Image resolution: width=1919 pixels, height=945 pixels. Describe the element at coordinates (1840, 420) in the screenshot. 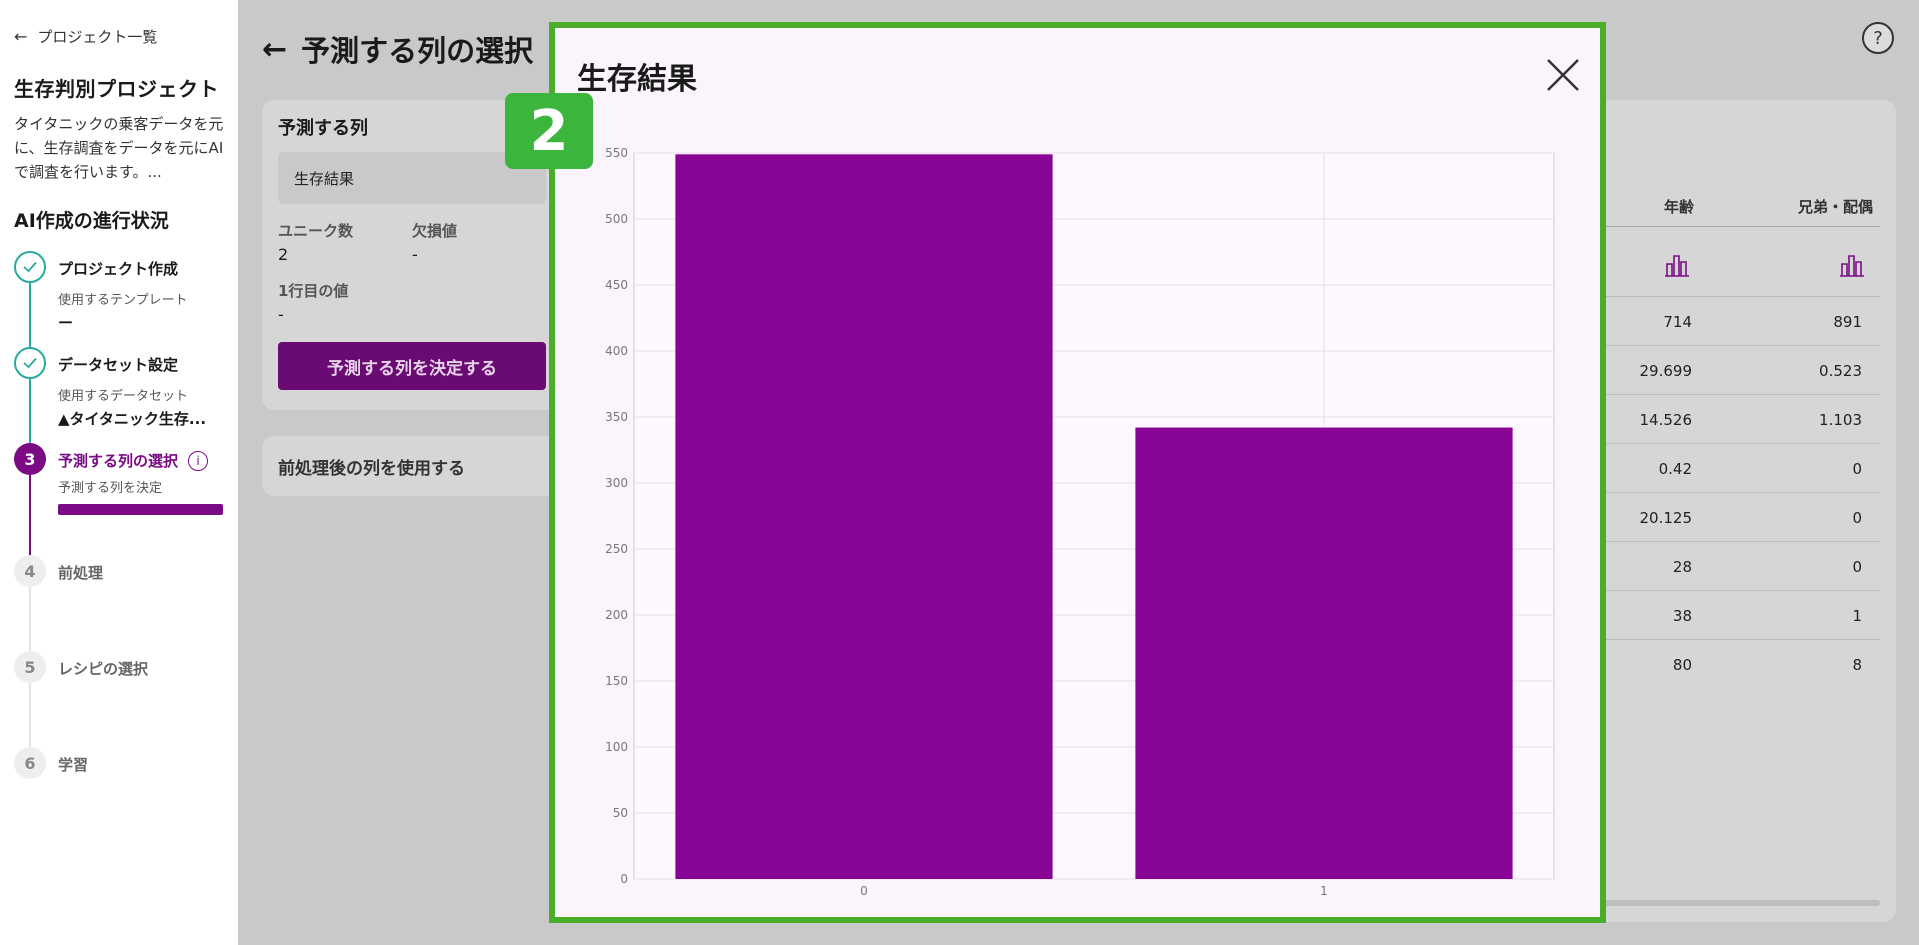

I see `table-cell-siblings: 1.103` at that location.